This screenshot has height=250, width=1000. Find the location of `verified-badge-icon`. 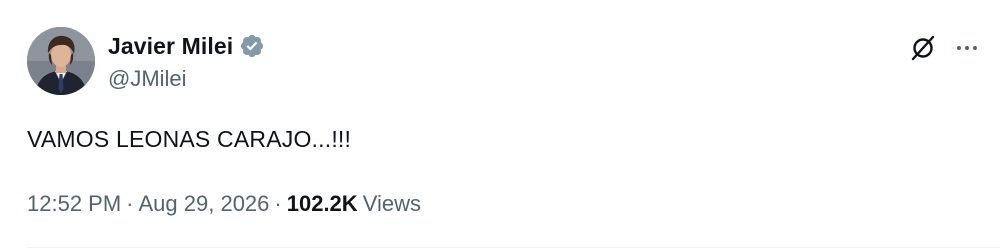

verified-badge-icon is located at coordinates (252, 46).